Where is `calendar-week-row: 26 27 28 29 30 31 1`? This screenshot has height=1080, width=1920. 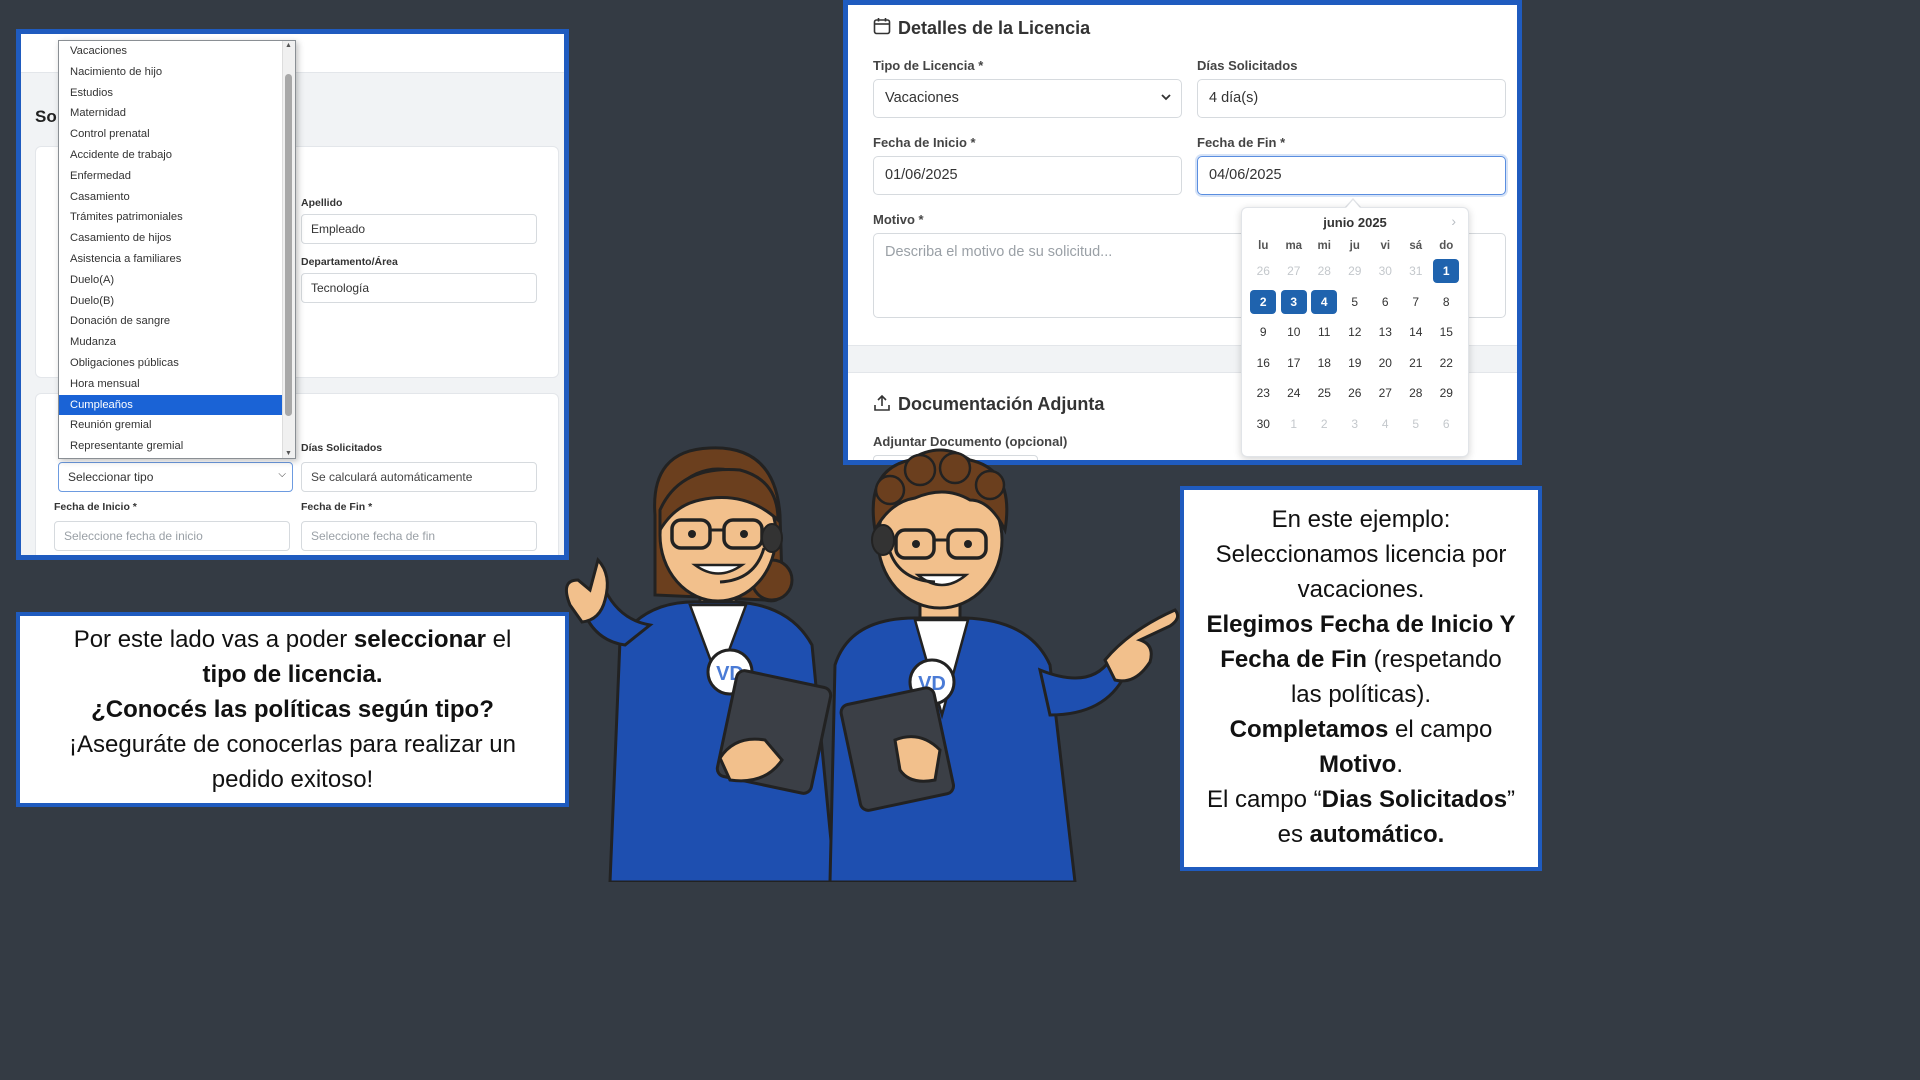 calendar-week-row: 26 27 28 29 30 31 1 is located at coordinates (1355, 271).